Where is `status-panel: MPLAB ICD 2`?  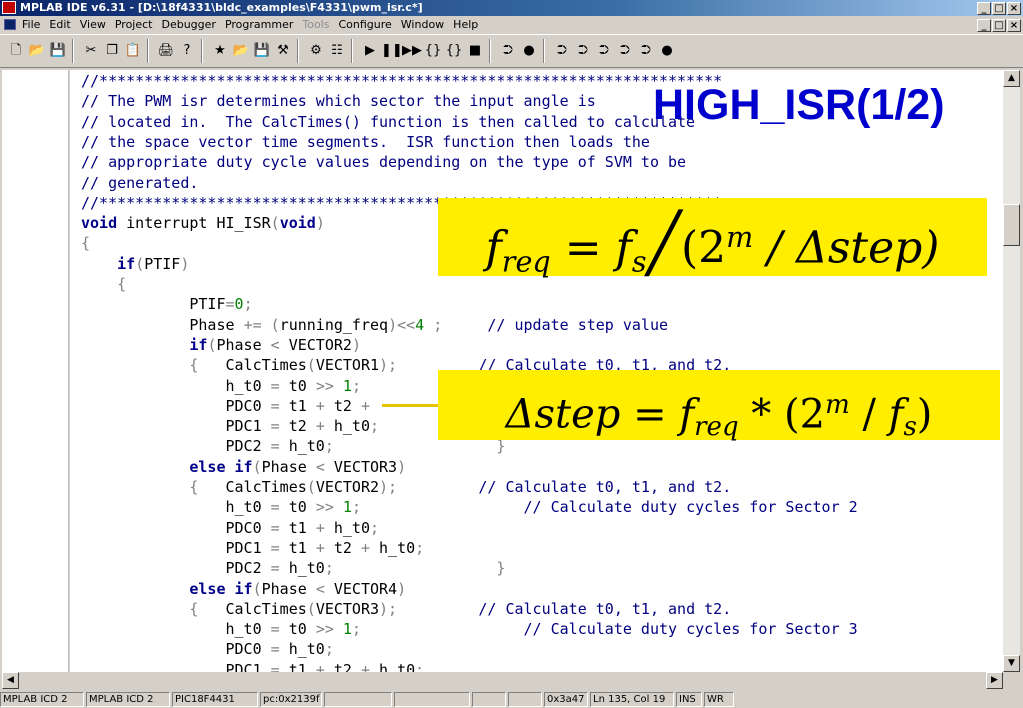
status-panel: MPLAB ICD 2 is located at coordinates (128, 699).